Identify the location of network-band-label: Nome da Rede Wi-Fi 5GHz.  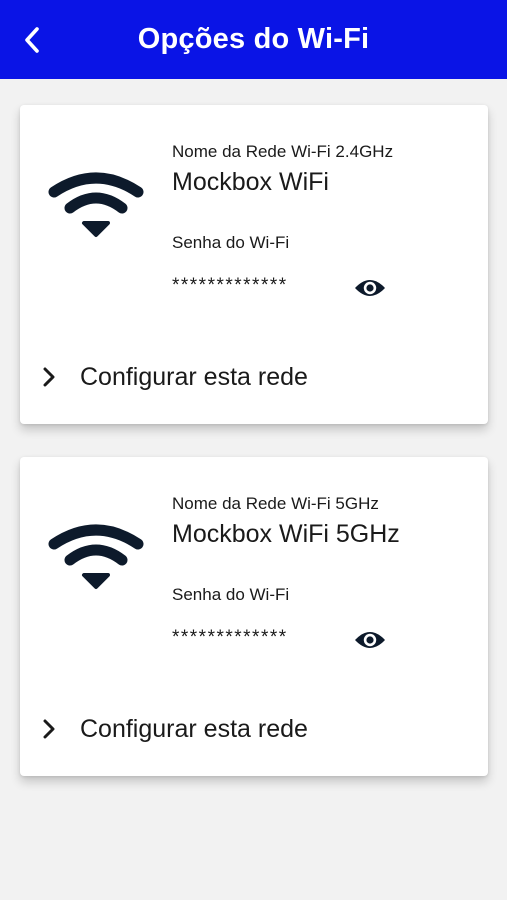
(275, 503).